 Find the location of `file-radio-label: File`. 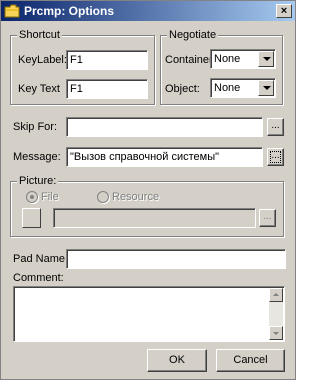

file-radio-label: File is located at coordinates (50, 197).